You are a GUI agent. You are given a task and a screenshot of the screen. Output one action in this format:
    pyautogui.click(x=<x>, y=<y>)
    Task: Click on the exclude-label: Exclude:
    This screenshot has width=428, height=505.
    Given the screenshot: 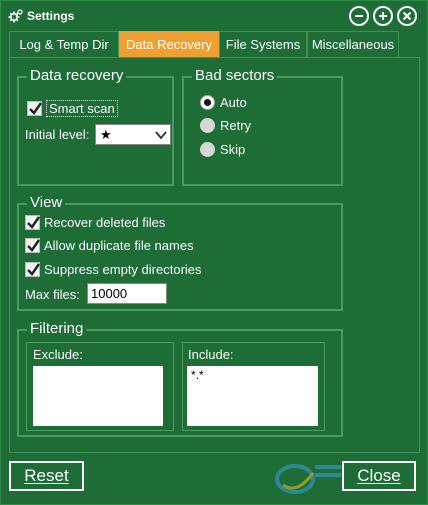 What is the action you would take?
    pyautogui.click(x=58, y=354)
    